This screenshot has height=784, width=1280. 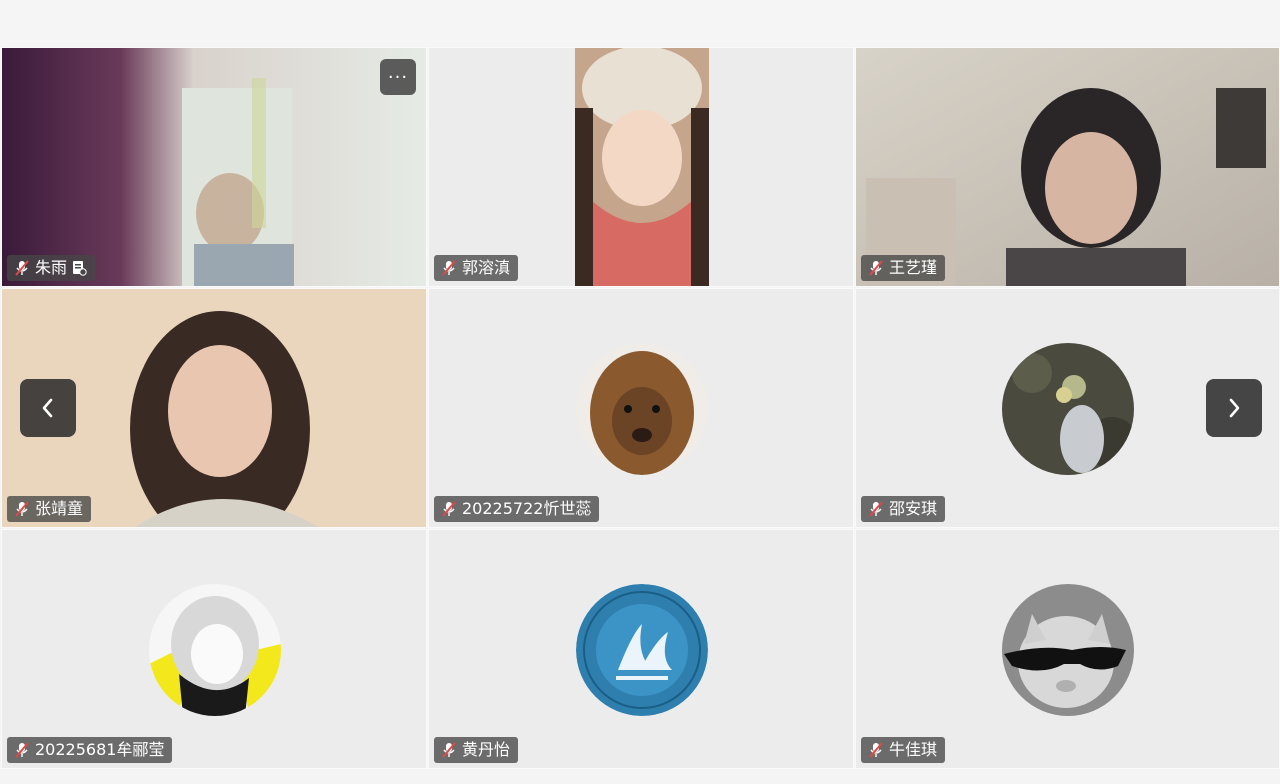 What do you see at coordinates (80, 268) in the screenshot?
I see `share-doc-icon` at bounding box center [80, 268].